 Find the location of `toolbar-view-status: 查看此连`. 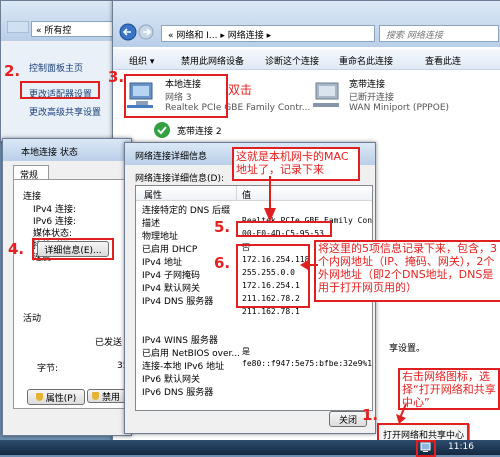

toolbar-view-status: 查看此连 is located at coordinates (443, 60).